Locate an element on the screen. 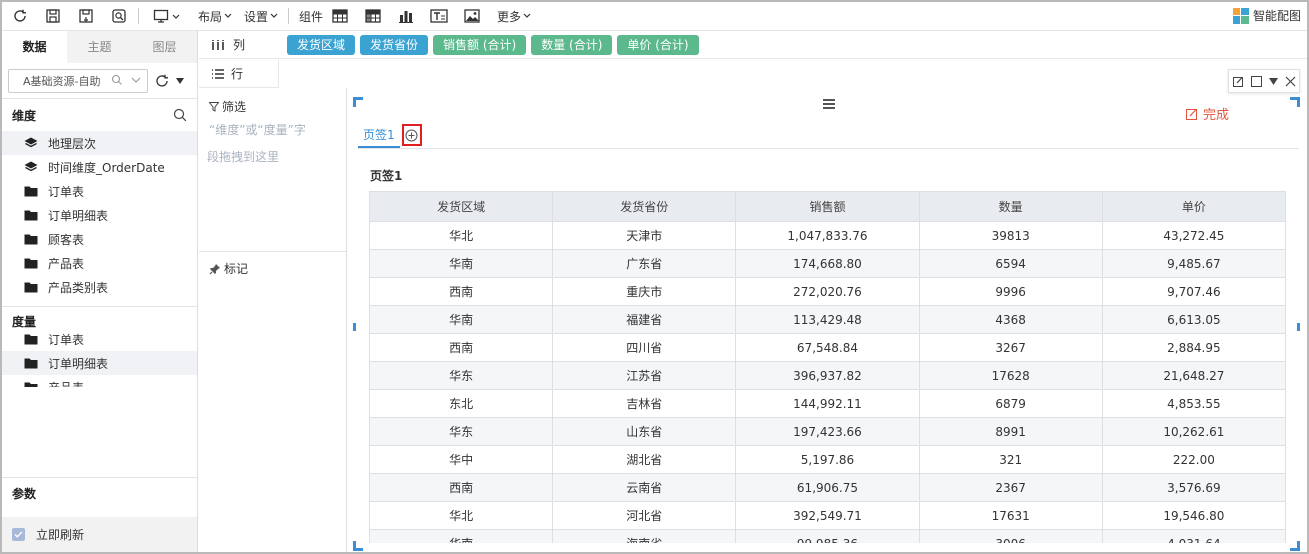  layout-menu: 布局 is located at coordinates (215, 16).